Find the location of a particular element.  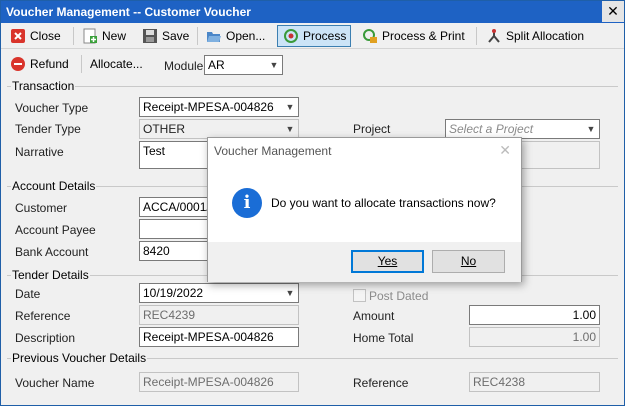

refund-button: Refund is located at coordinates (39, 64).